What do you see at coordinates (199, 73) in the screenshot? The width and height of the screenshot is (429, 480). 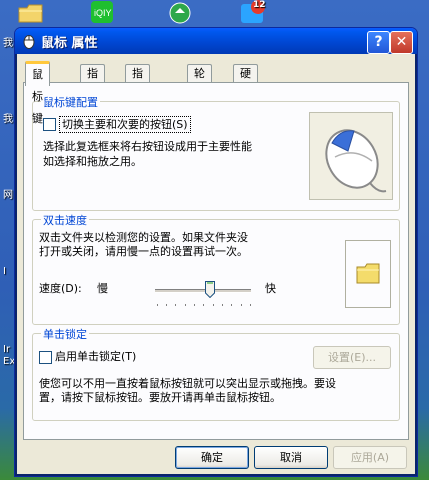 I see `tab-wheel: 轮` at bounding box center [199, 73].